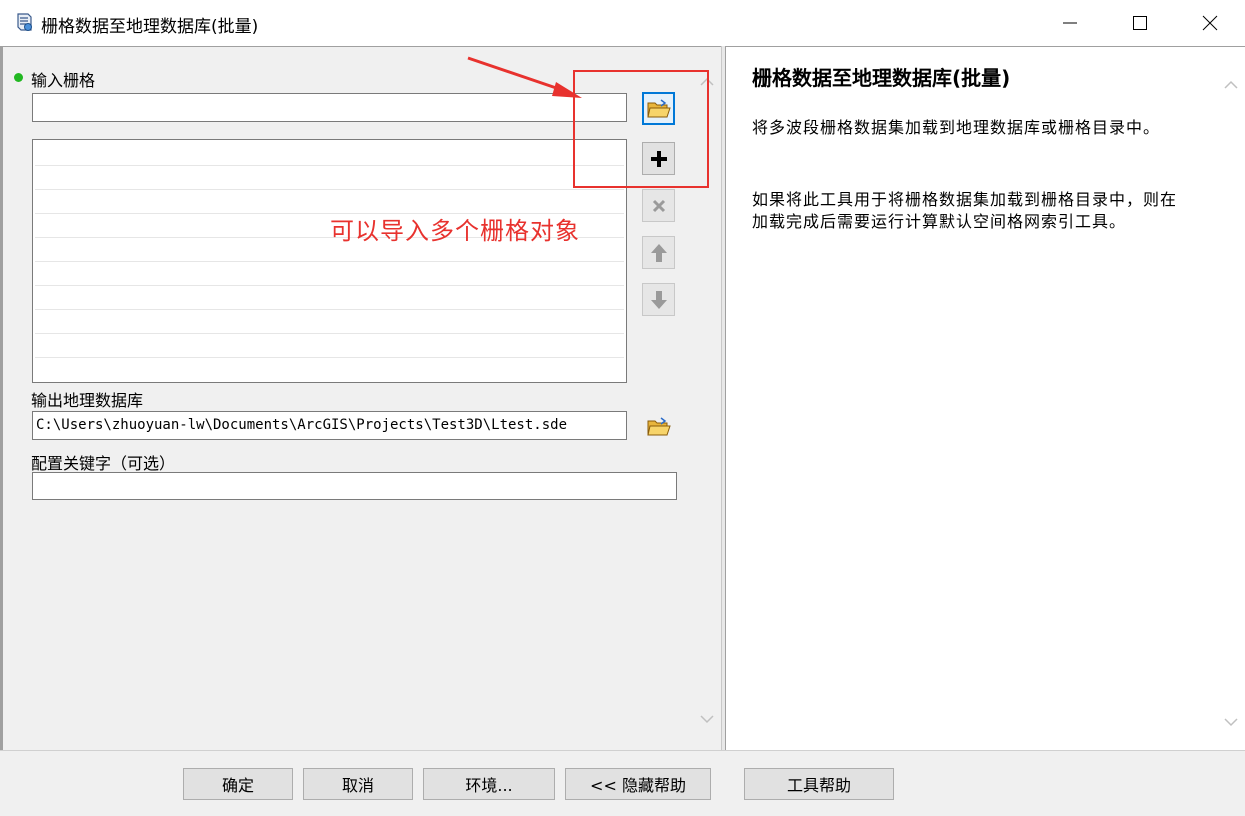  I want to click on minimize-icon, so click(1070, 23).